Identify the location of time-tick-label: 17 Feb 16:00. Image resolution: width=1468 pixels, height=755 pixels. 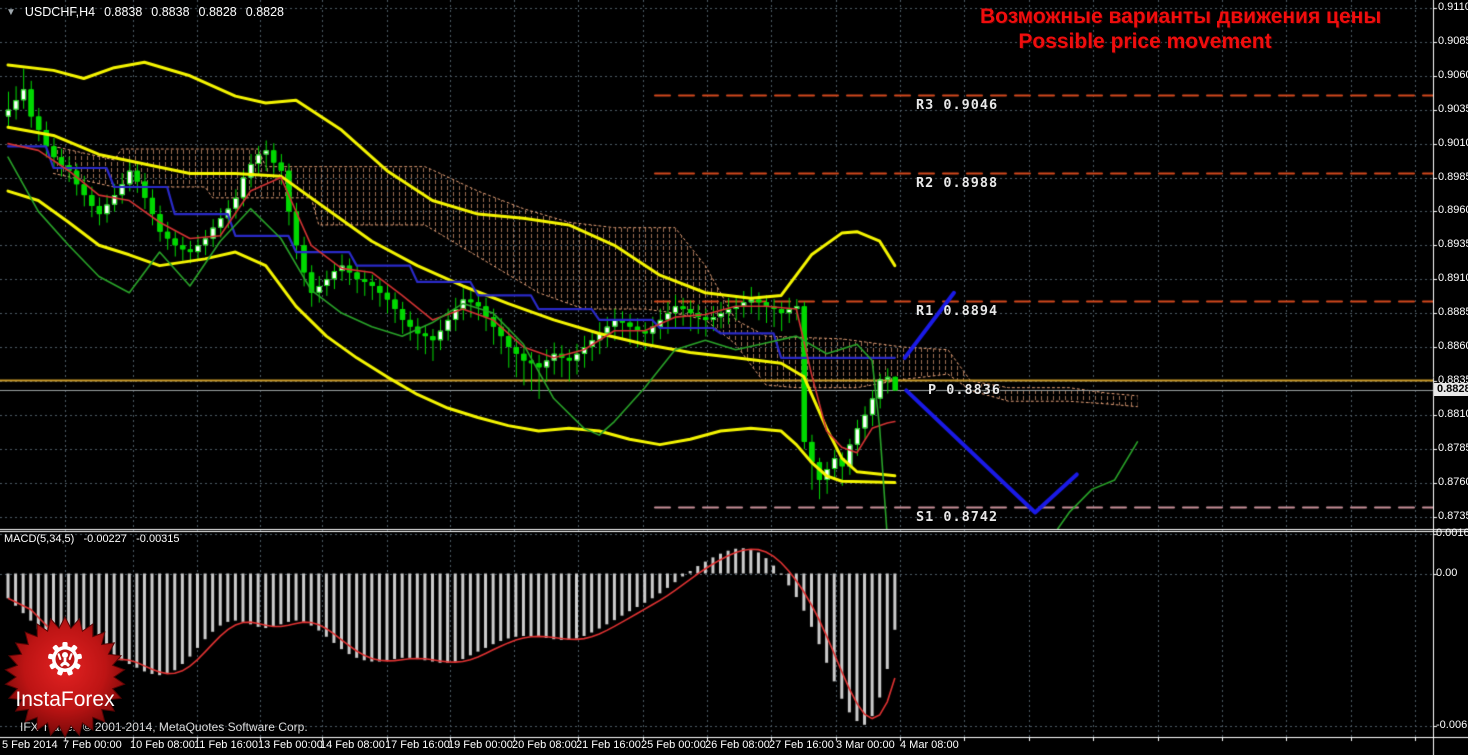
(417, 745).